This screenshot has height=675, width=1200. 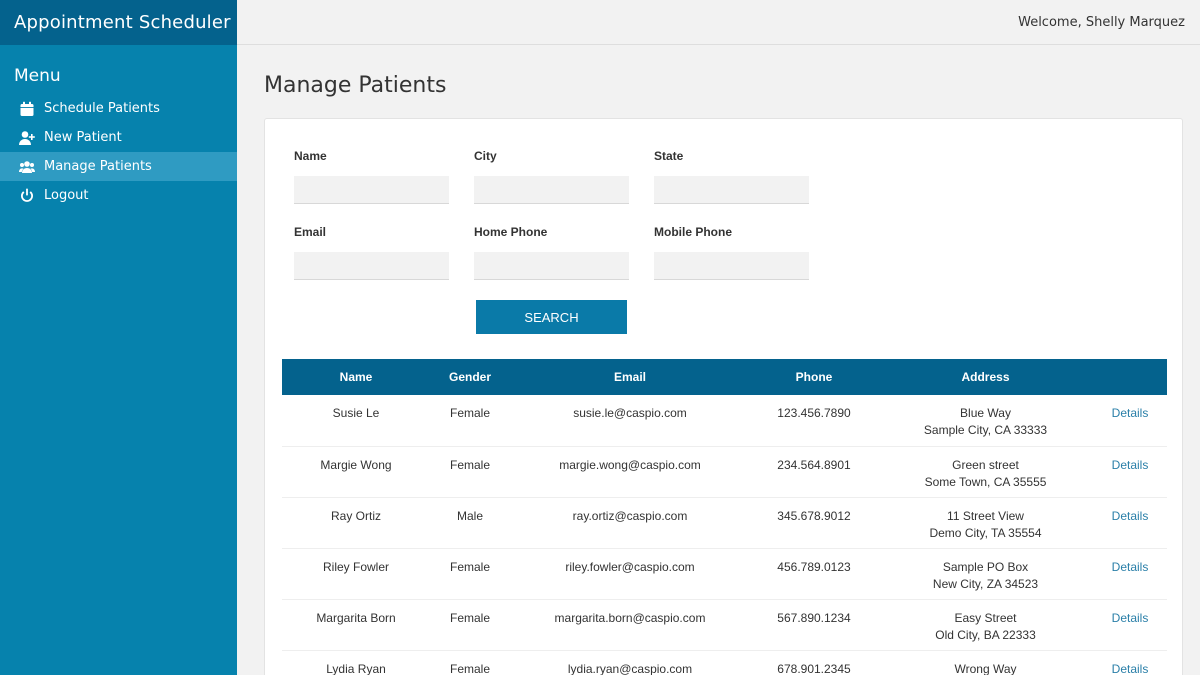 I want to click on home-phone-label: Home Phone, so click(x=511, y=232).